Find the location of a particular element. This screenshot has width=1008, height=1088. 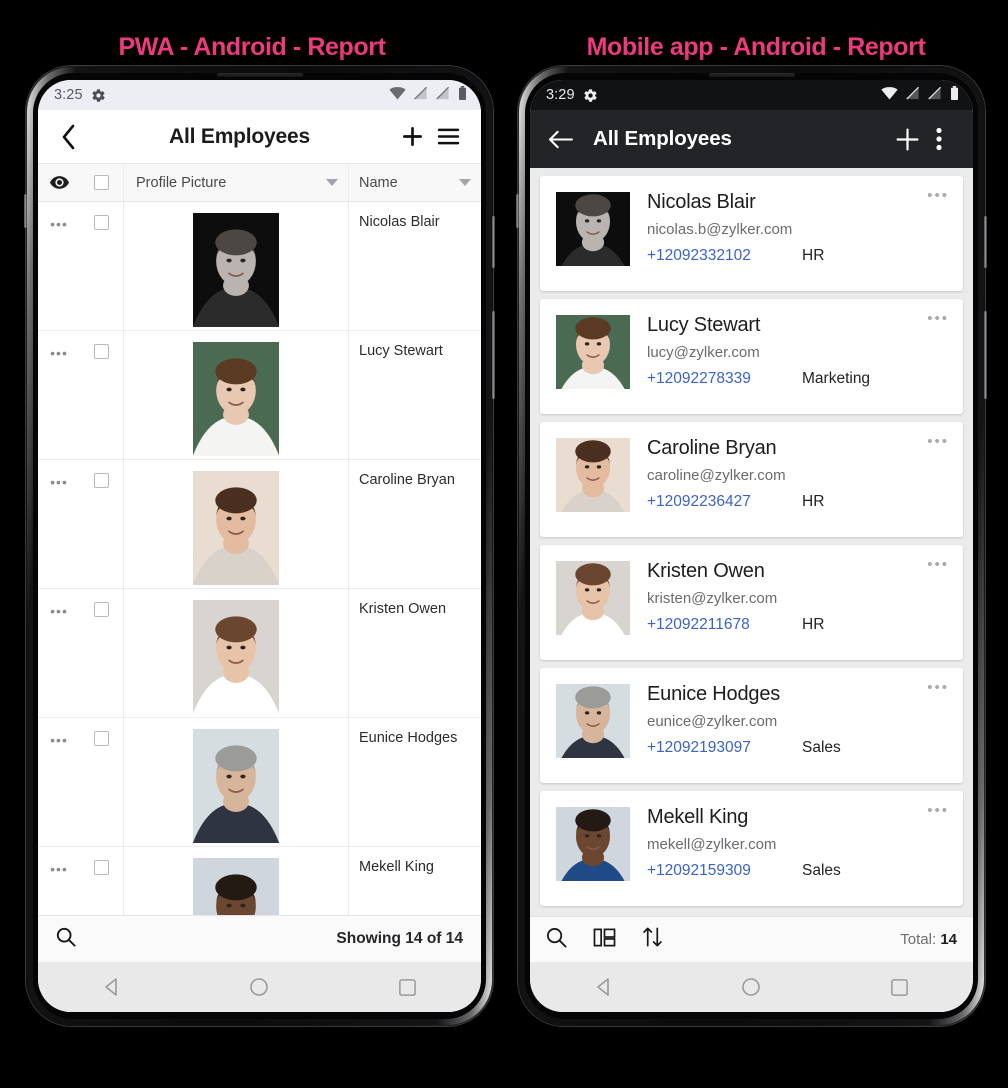

status-bar-pwa: 3:25 is located at coordinates (259, 95).